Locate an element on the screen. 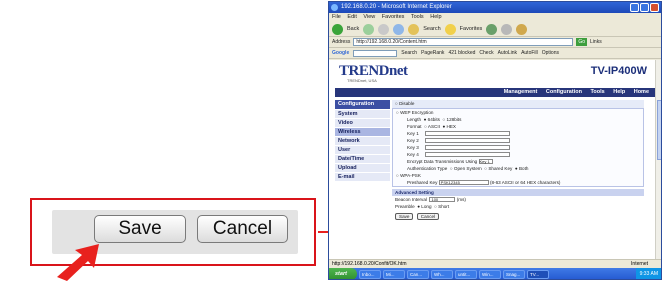 This screenshot has height=281, width=664. key2-row: Key 2 is located at coordinates (518, 140).